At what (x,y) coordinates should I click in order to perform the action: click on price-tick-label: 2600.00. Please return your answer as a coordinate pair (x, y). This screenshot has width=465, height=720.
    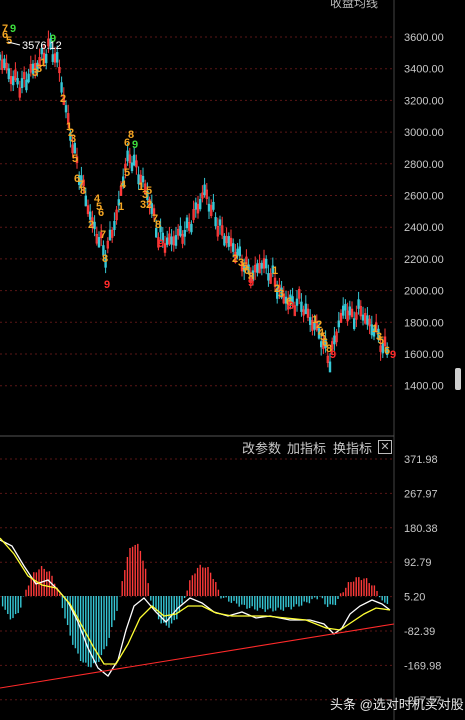
    Looking at the image, I should click on (424, 197).